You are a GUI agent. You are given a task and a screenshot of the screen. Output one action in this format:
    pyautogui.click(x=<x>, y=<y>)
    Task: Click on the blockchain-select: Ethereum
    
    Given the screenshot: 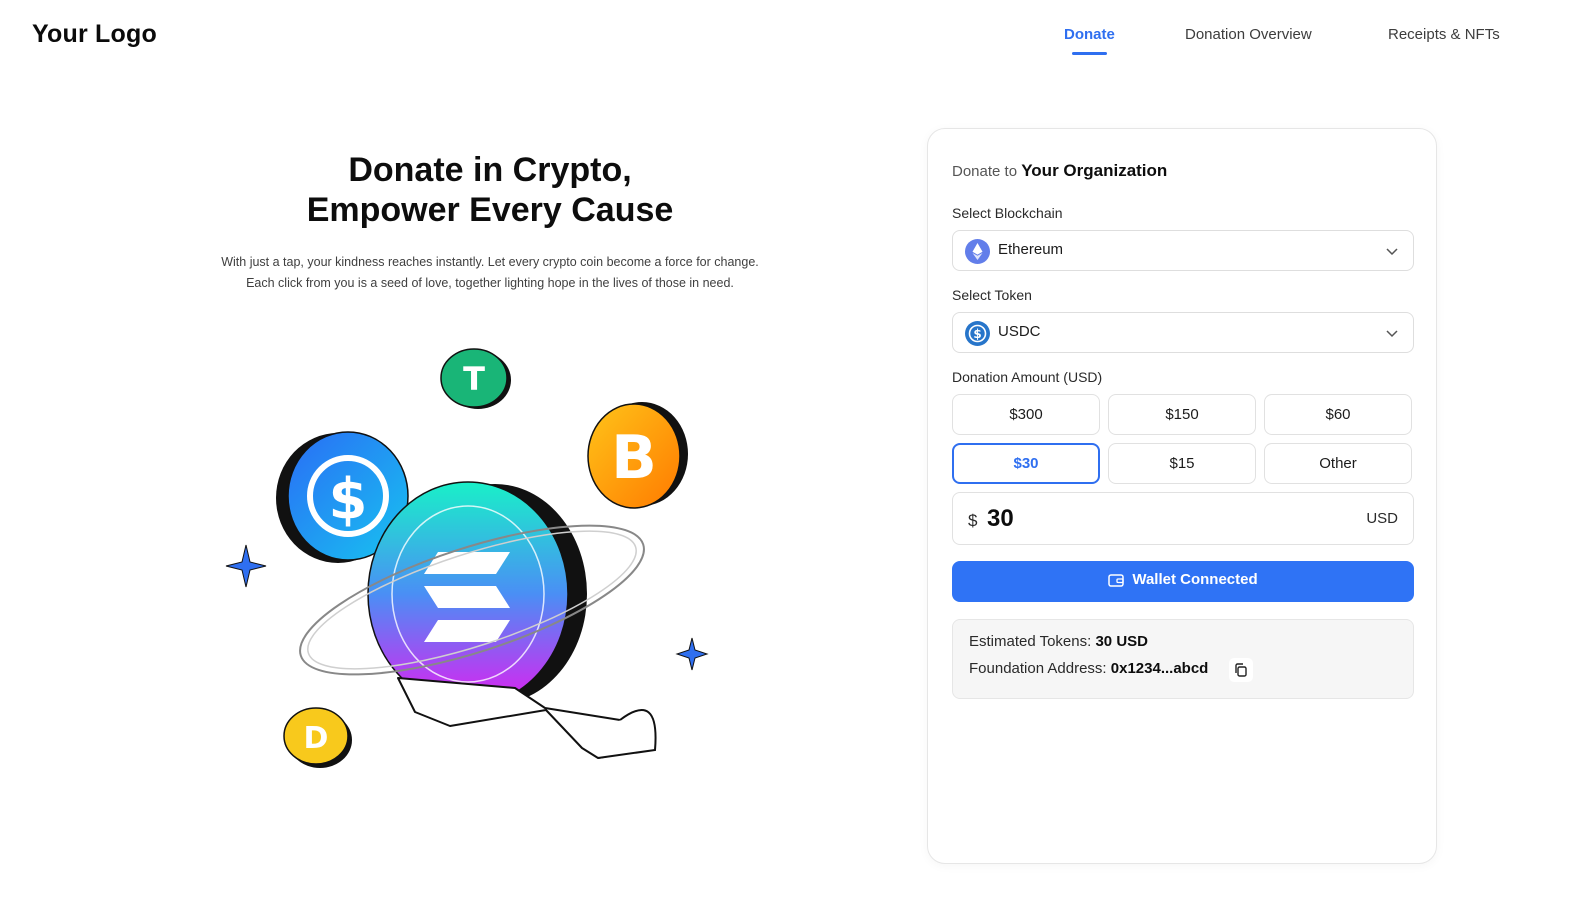 What is the action you would take?
    pyautogui.click(x=1183, y=250)
    